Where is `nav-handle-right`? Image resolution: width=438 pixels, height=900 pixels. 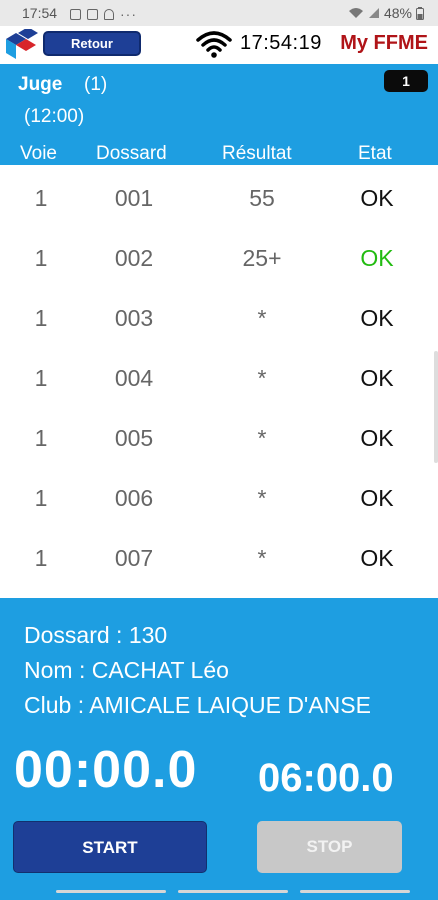
nav-handle-right is located at coordinates (355, 891).